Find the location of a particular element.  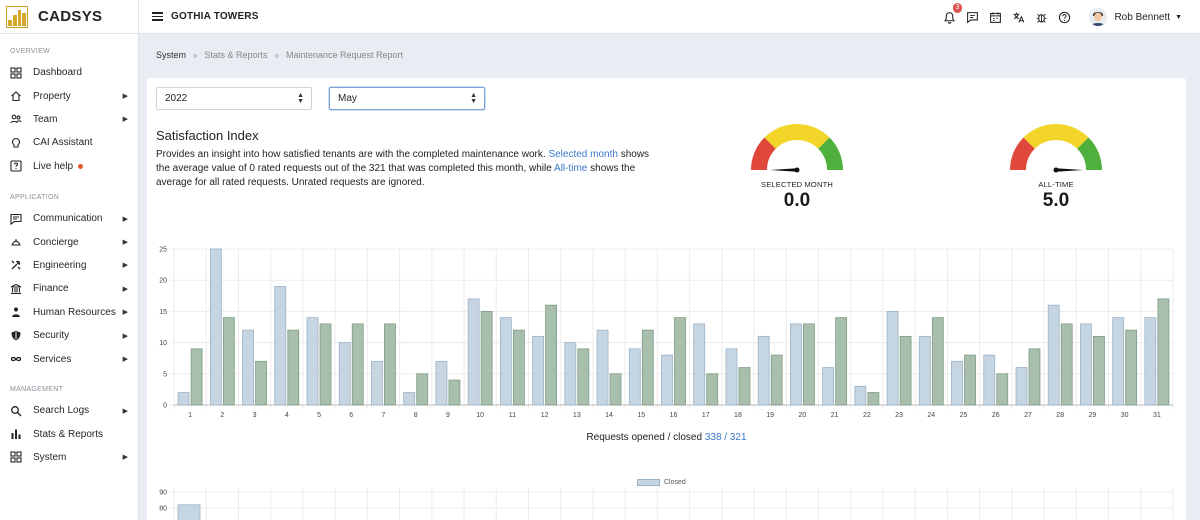

calendar-icon is located at coordinates (995, 17).